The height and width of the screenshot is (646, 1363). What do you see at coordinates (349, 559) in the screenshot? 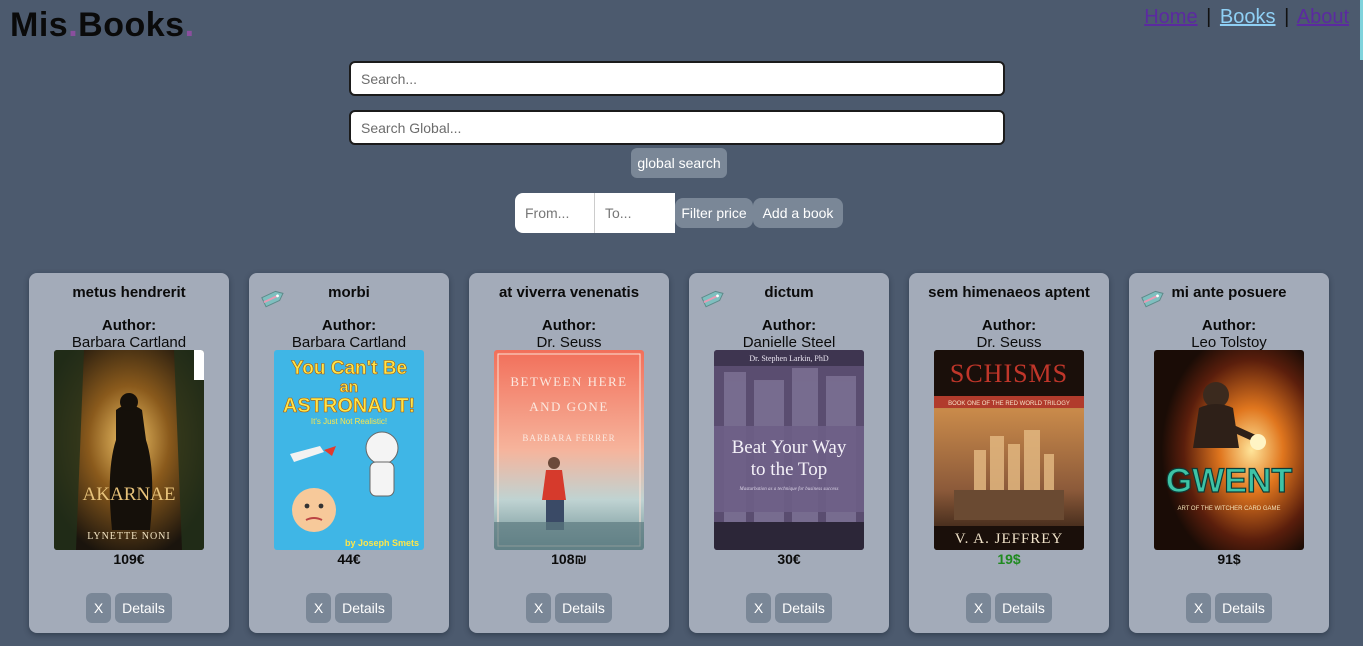
I see `book-price: 44€` at bounding box center [349, 559].